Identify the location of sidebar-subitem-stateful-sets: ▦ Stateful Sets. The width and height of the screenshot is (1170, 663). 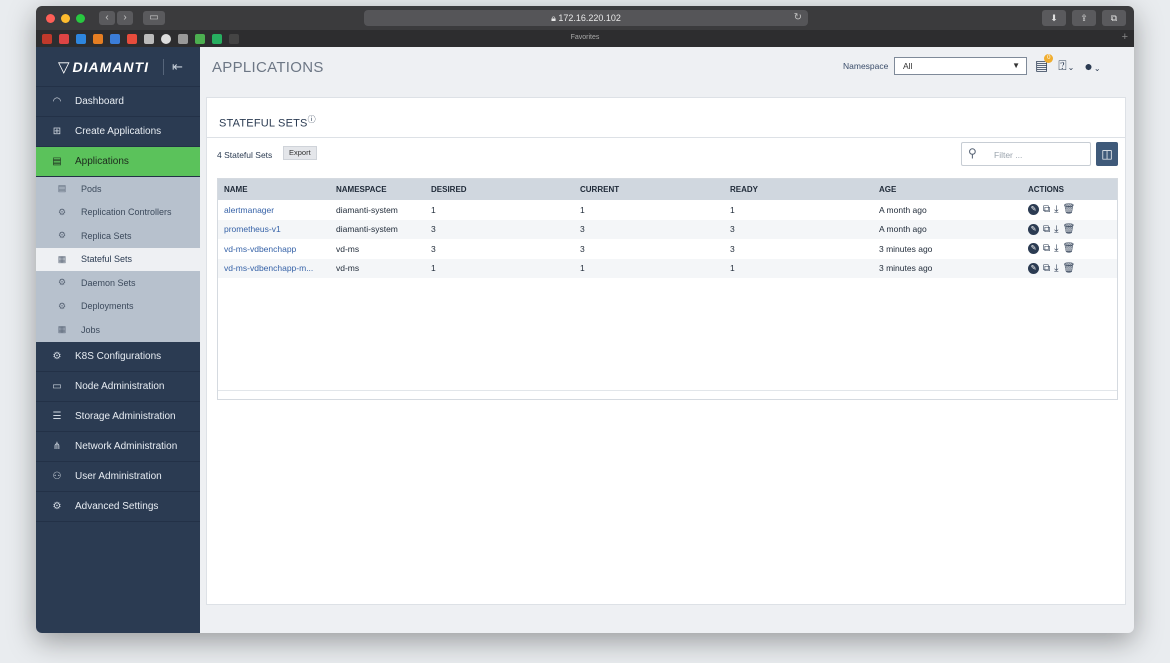
(118, 259).